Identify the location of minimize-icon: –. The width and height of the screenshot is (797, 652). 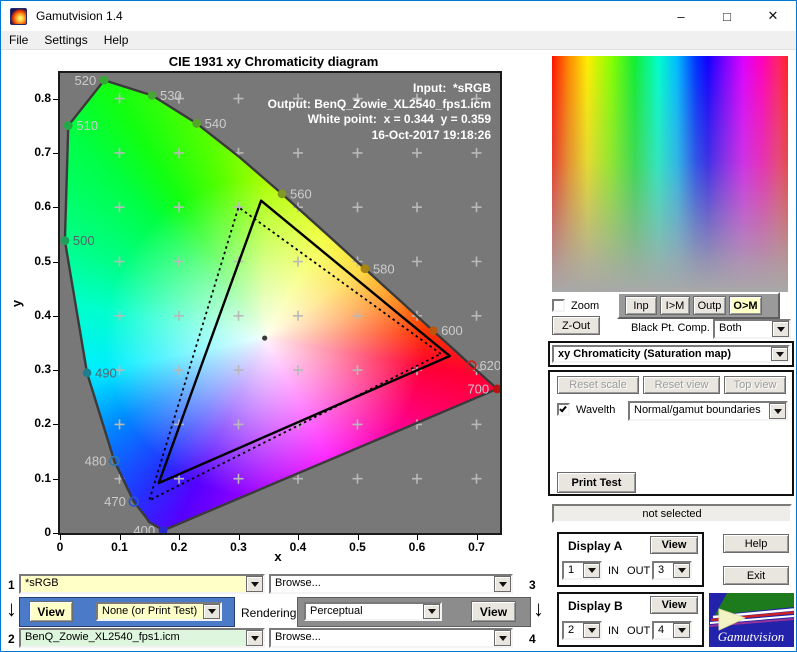
(681, 16).